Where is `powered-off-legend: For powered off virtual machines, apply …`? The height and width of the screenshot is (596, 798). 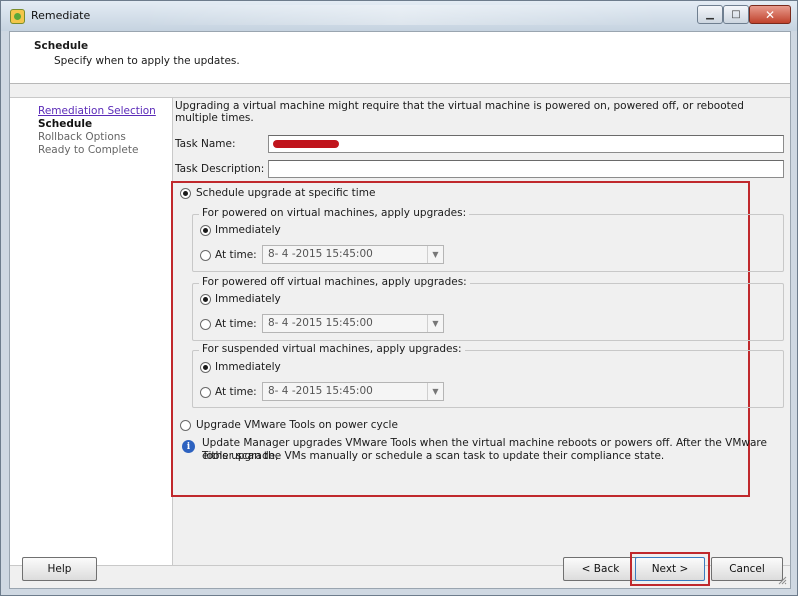
powered-off-legend: For powered off virtual machines, apply … is located at coordinates (334, 282).